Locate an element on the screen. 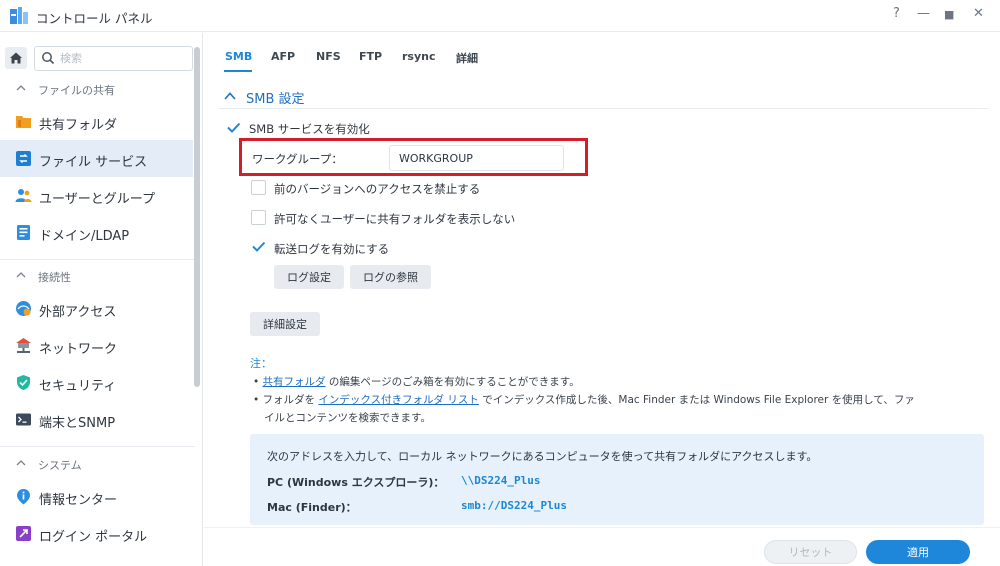  sidebar-item-shared-folder: 共有フォルダ is located at coordinates (96, 121).